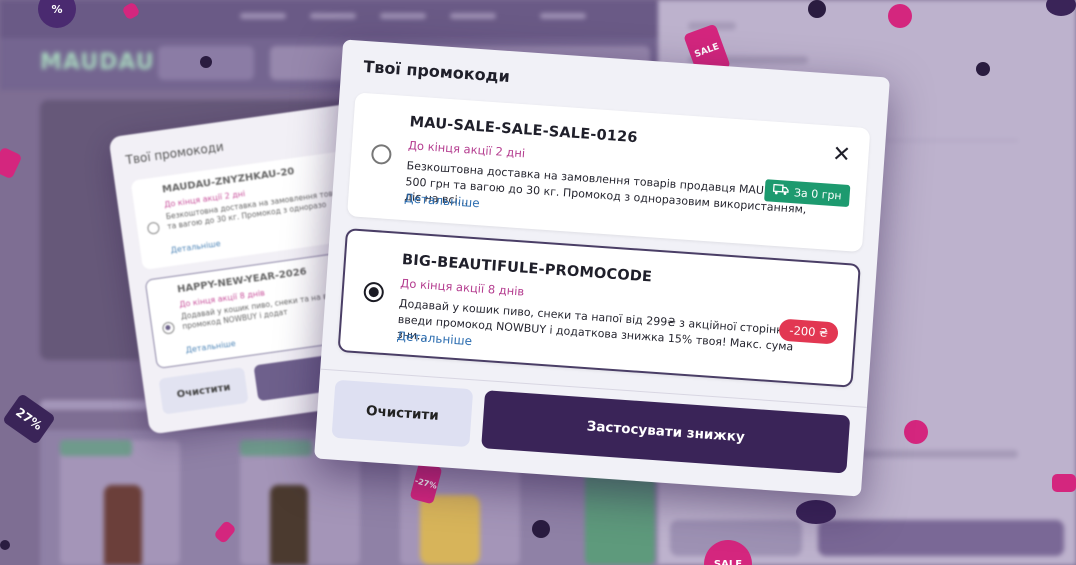 The height and width of the screenshot is (565, 1076). Describe the element at coordinates (781, 191) in the screenshot. I see `truck-icon` at that location.